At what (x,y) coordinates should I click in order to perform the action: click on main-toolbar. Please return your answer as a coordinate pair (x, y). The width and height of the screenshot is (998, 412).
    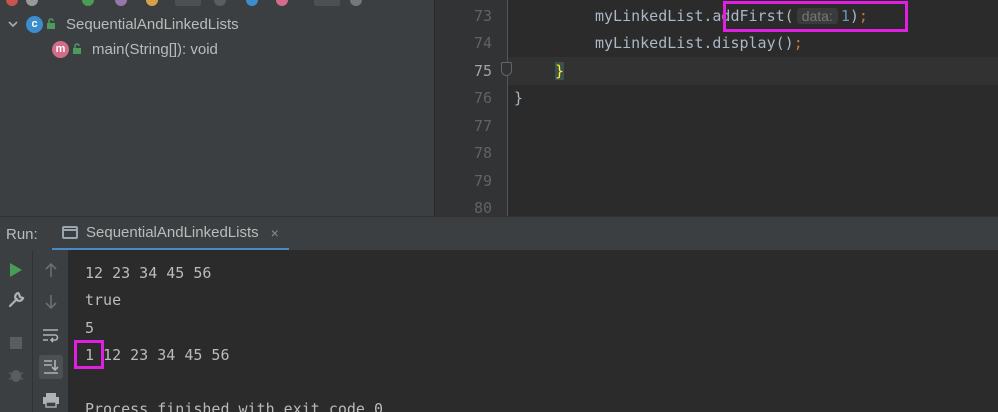
    Looking at the image, I should click on (217, 4).